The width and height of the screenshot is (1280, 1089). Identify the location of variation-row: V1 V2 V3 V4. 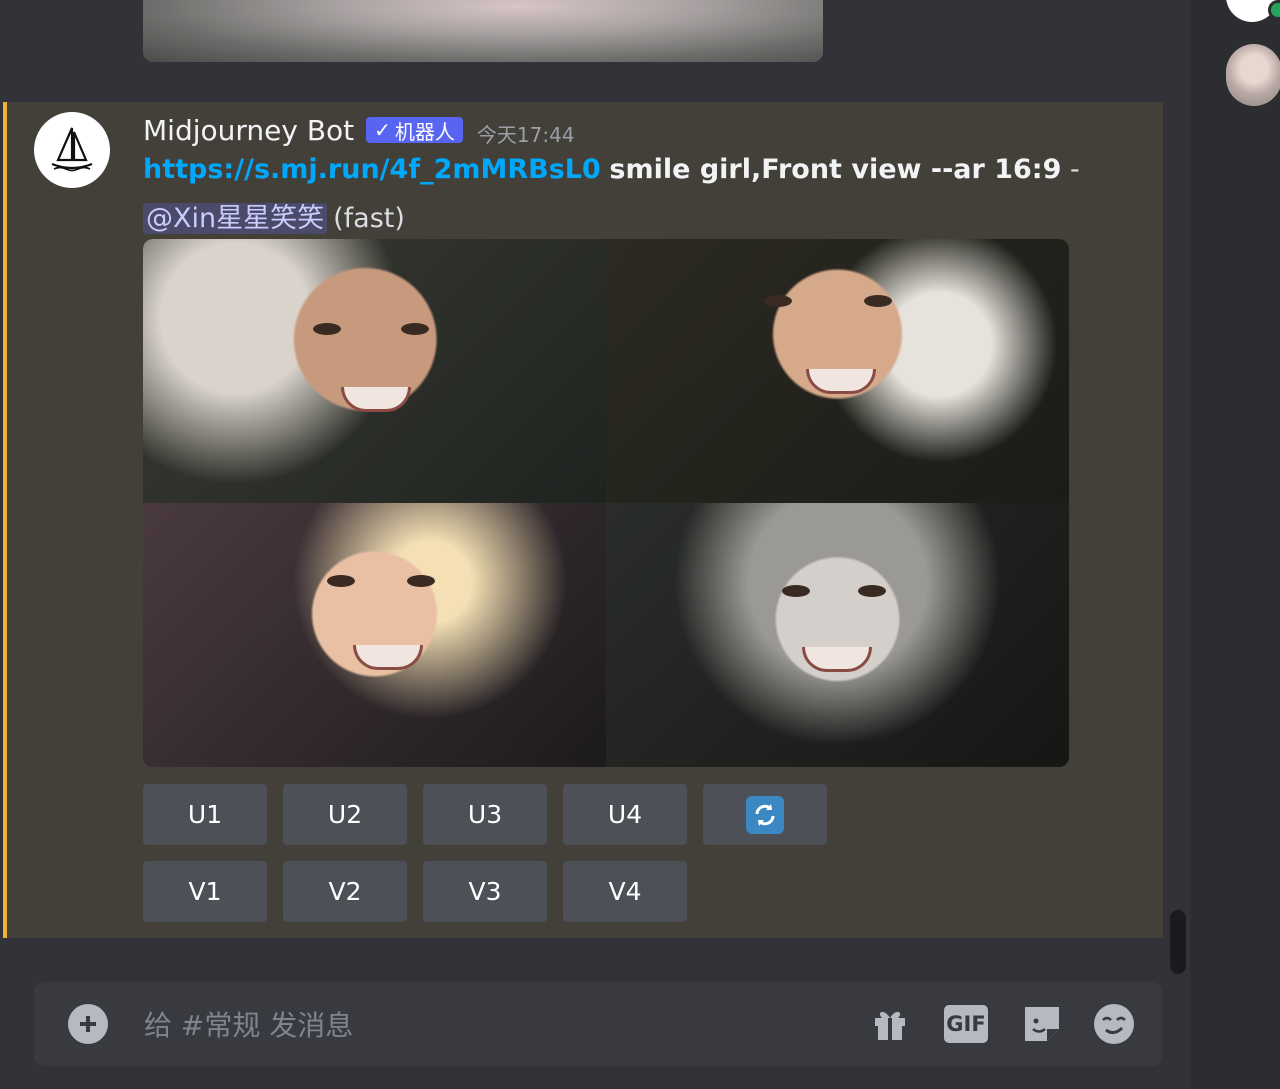
(415, 891).